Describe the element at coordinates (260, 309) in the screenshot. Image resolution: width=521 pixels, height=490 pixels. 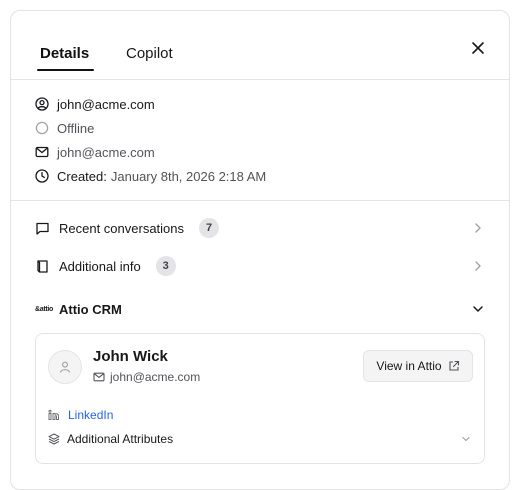
I see `attio-crm-section-header: &attio Attio CRM` at that location.